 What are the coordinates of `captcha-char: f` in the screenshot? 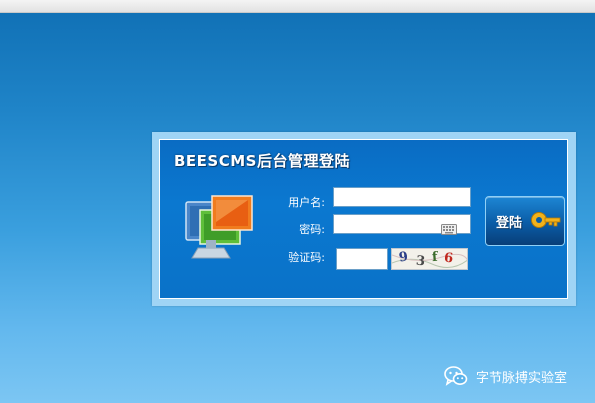 It's located at (435, 257).